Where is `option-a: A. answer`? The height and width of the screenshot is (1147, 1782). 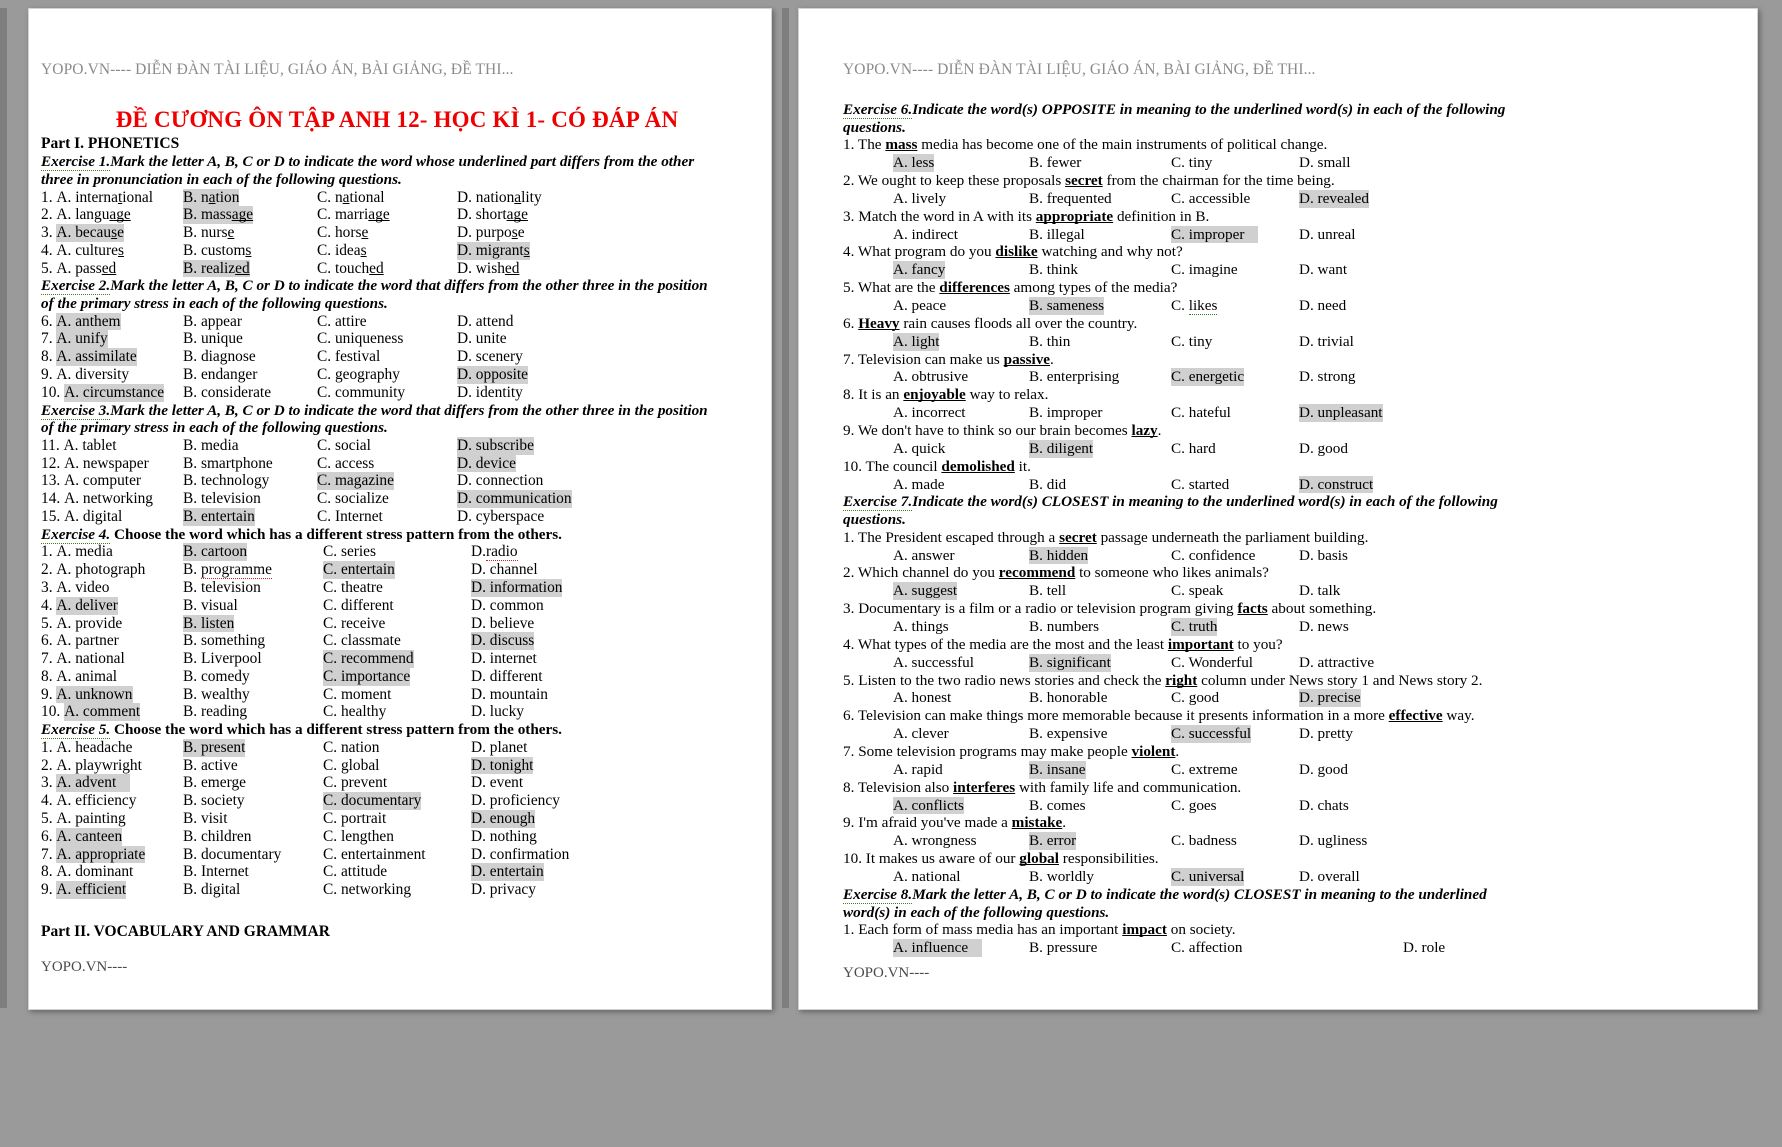
option-a: A. answer is located at coordinates (924, 556).